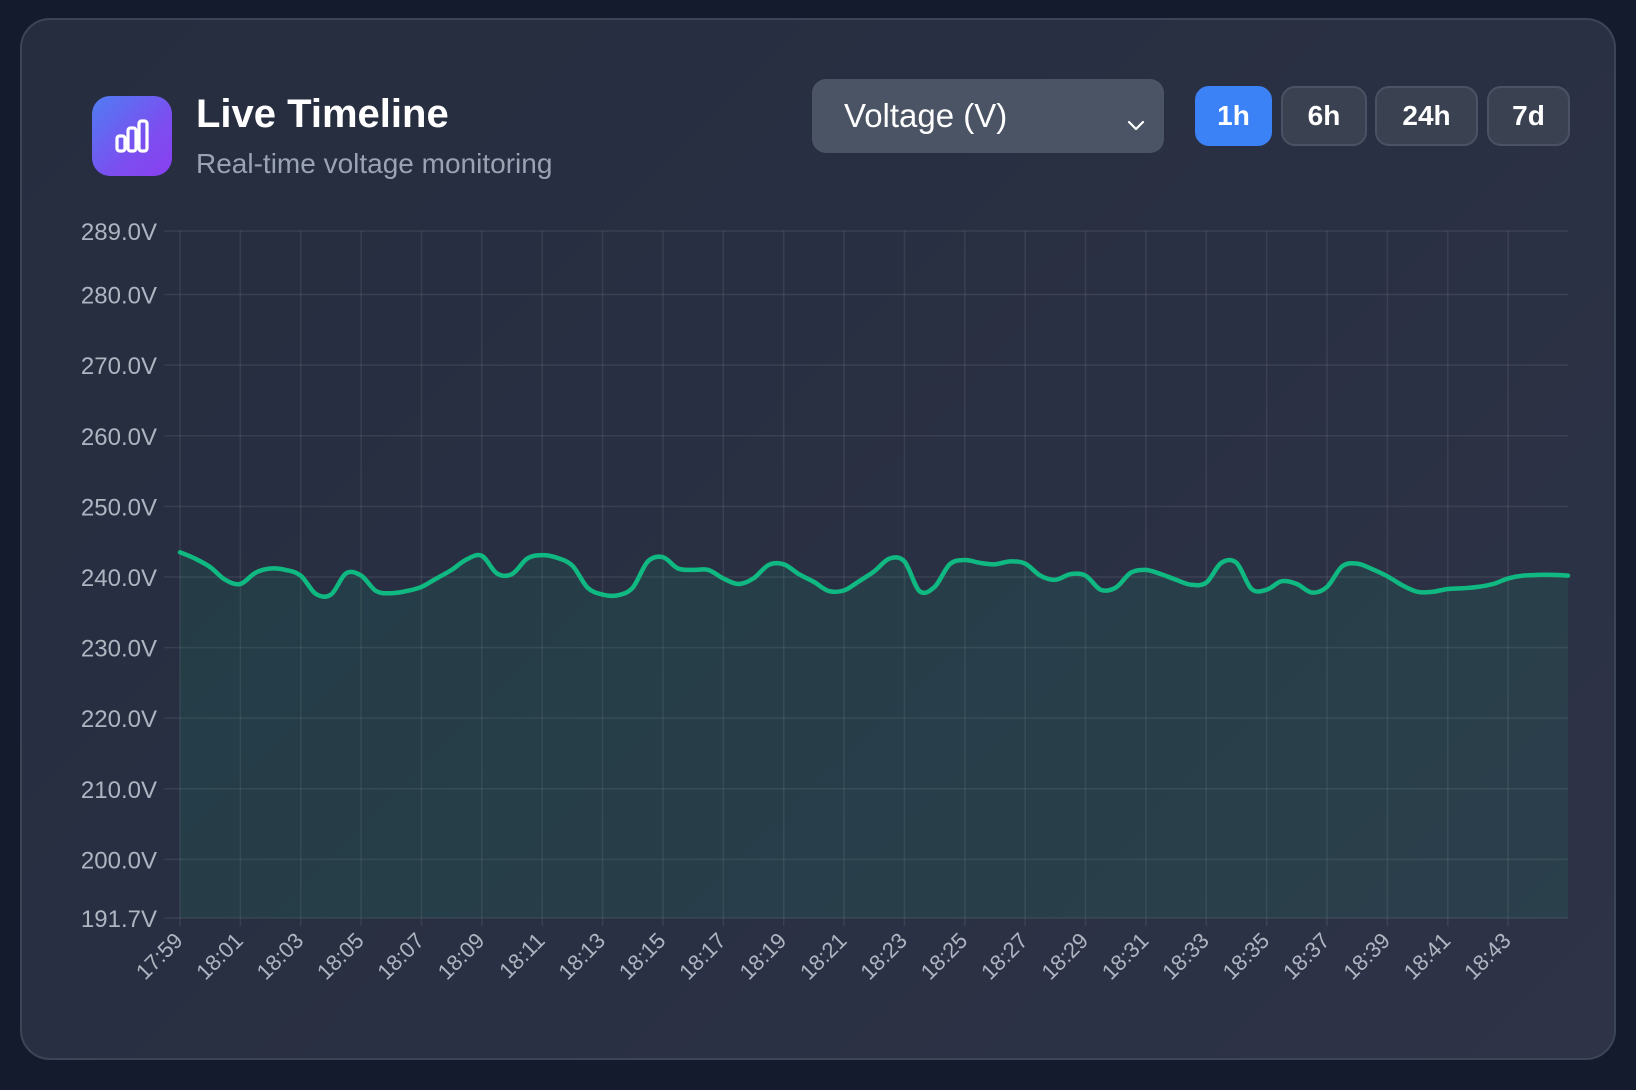  I want to click on x-tick-label: 18:31, so click(1125, 956).